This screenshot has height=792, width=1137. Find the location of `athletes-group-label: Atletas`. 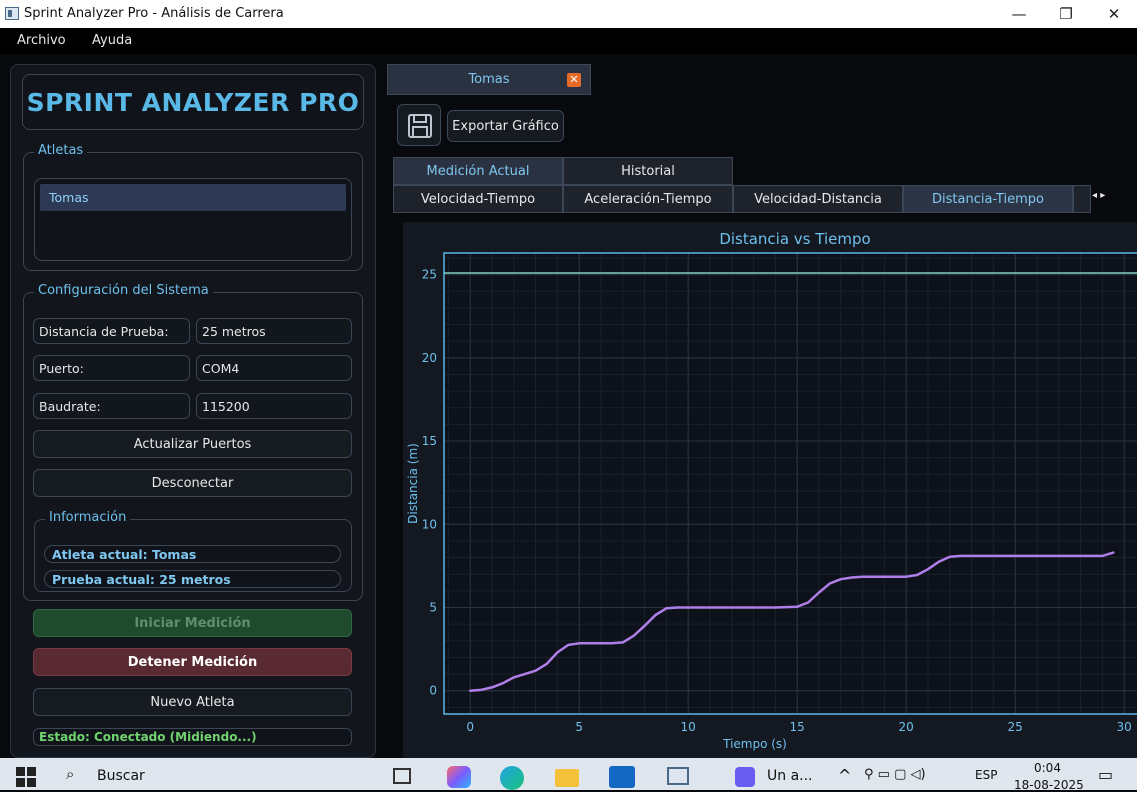

athletes-group-label: Atletas is located at coordinates (61, 150).